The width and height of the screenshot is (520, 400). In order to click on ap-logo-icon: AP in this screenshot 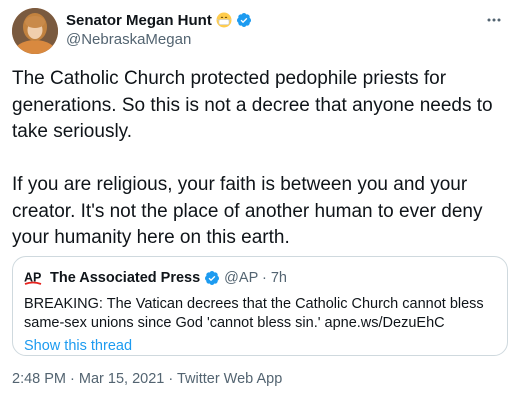, I will do `click(35, 278)`.